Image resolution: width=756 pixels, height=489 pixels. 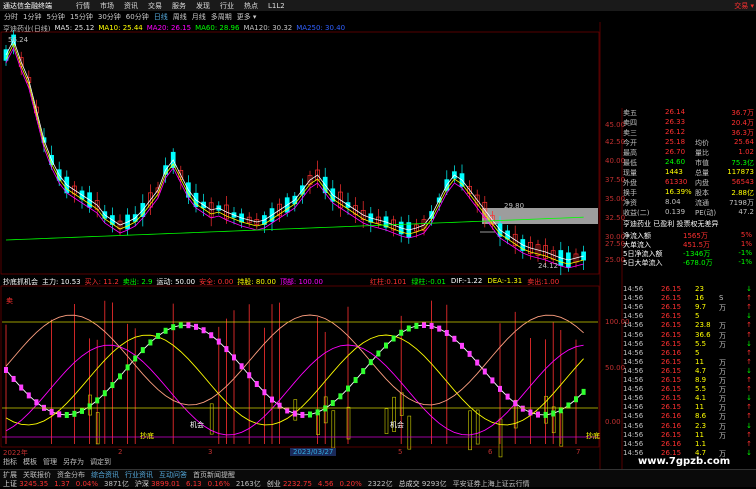 What do you see at coordinates (674, 172) in the screenshot?
I see `quote-value: 1443` at bounding box center [674, 172].